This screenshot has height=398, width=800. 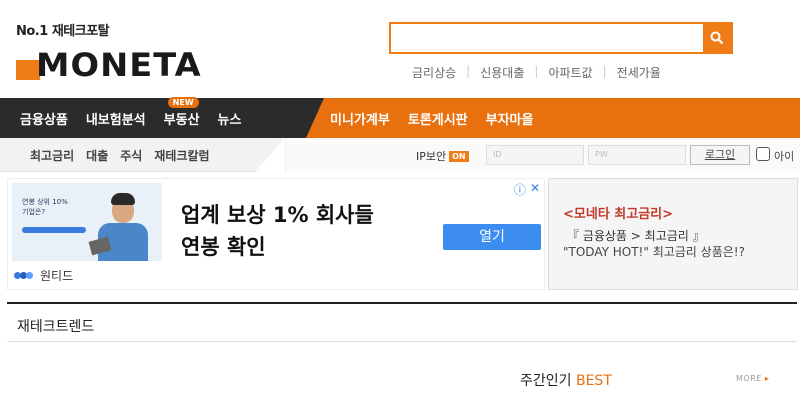 What do you see at coordinates (492, 237) in the screenshot?
I see `ad-open-button: 열기` at bounding box center [492, 237].